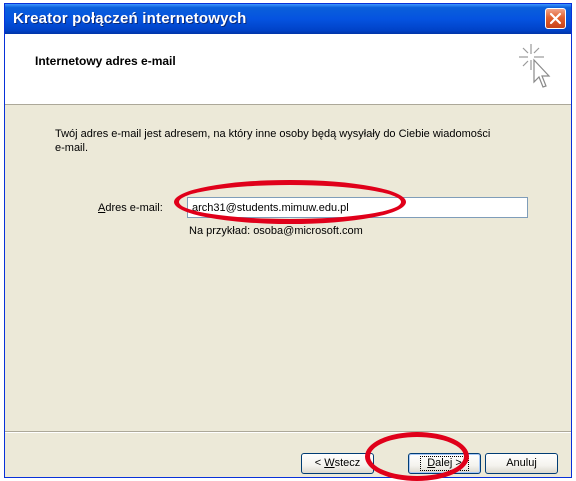 This screenshot has height=481, width=576. I want to click on close-icon, so click(555, 18).